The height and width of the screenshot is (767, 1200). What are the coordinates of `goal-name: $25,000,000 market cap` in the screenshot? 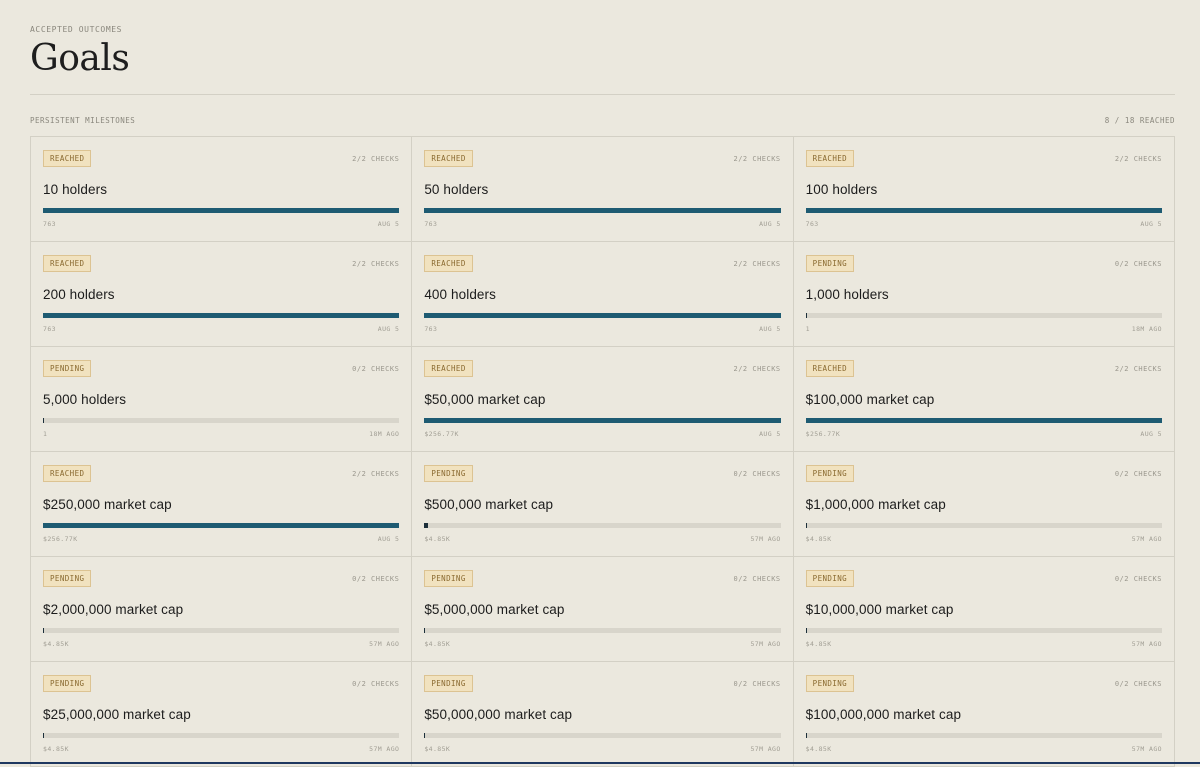 It's located at (117, 714).